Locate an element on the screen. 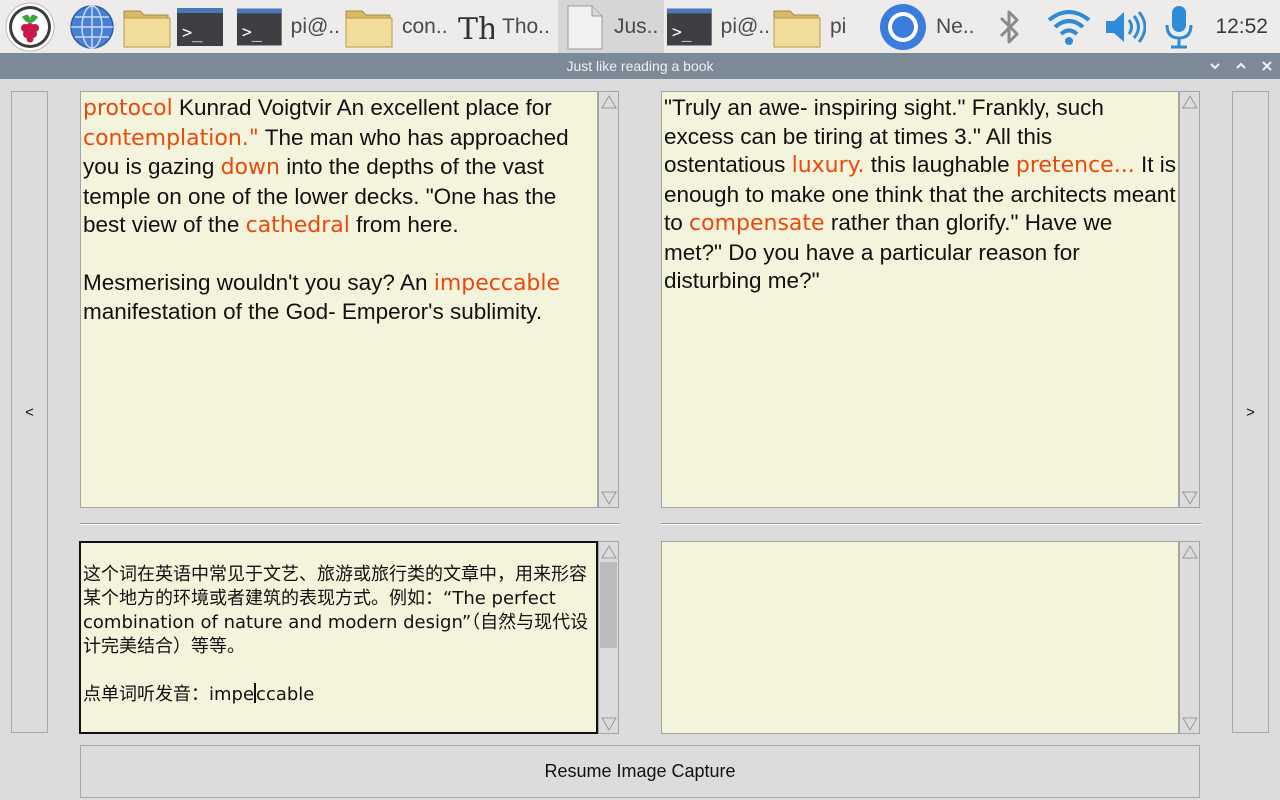  right-page-scrollbar is located at coordinates (1189, 299).